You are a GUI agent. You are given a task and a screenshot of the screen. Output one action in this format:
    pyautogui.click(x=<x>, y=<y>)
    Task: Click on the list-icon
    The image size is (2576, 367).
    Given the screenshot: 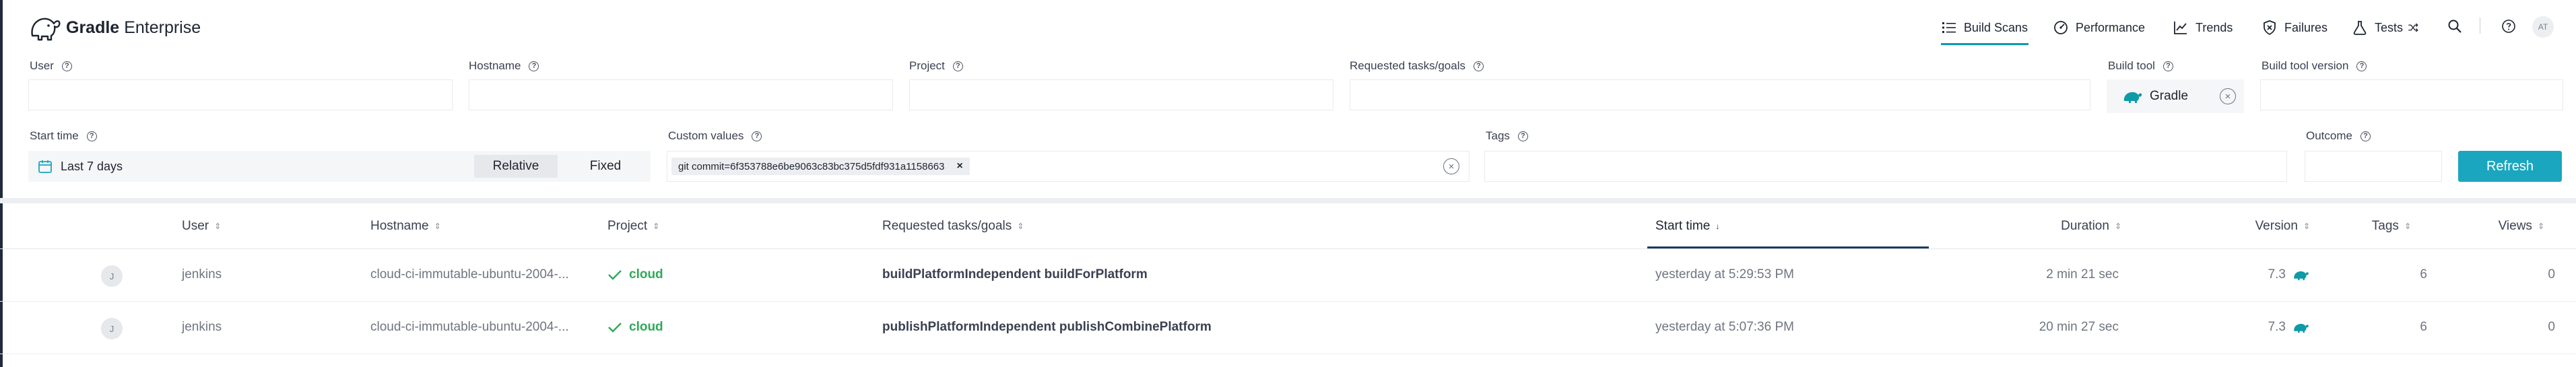 What is the action you would take?
    pyautogui.click(x=1949, y=27)
    